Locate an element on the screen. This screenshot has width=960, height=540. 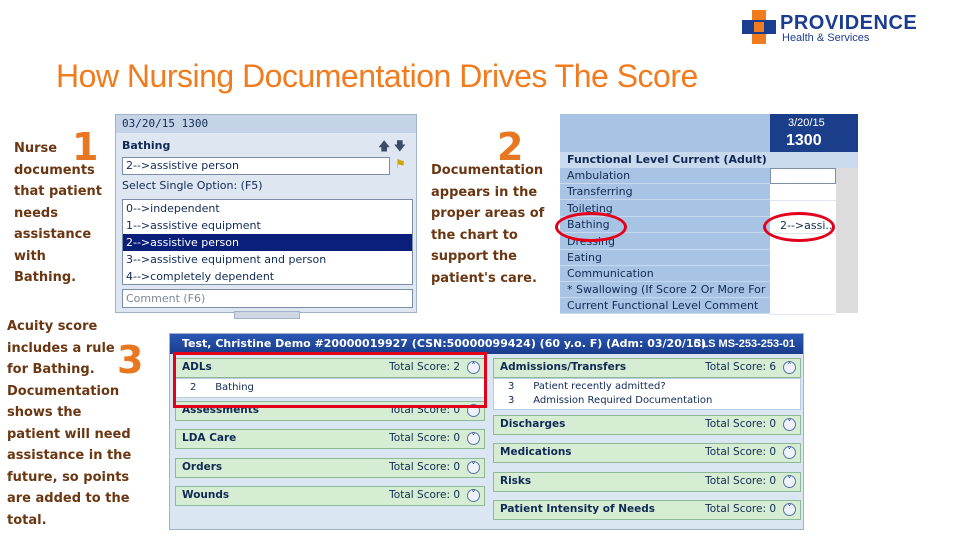
column-date: 3/20/15 is located at coordinates (806, 123).